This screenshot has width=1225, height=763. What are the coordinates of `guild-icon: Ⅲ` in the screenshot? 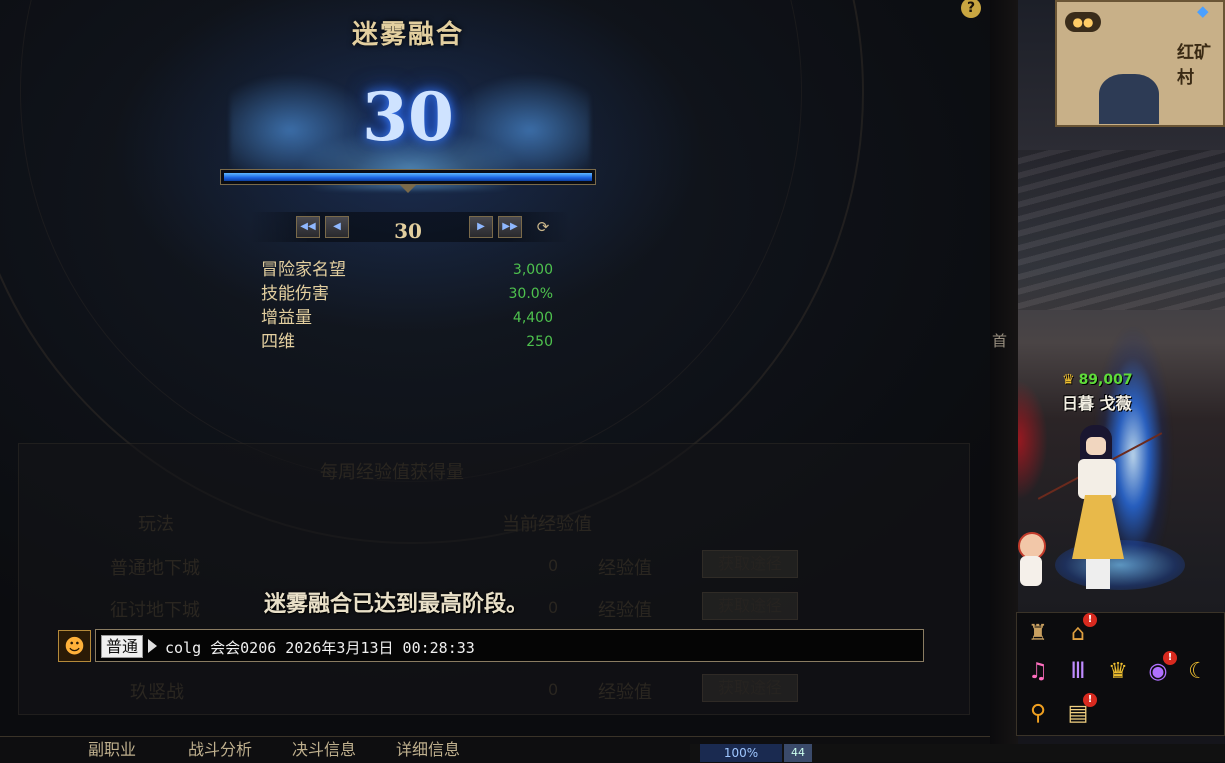 It's located at (1078, 672).